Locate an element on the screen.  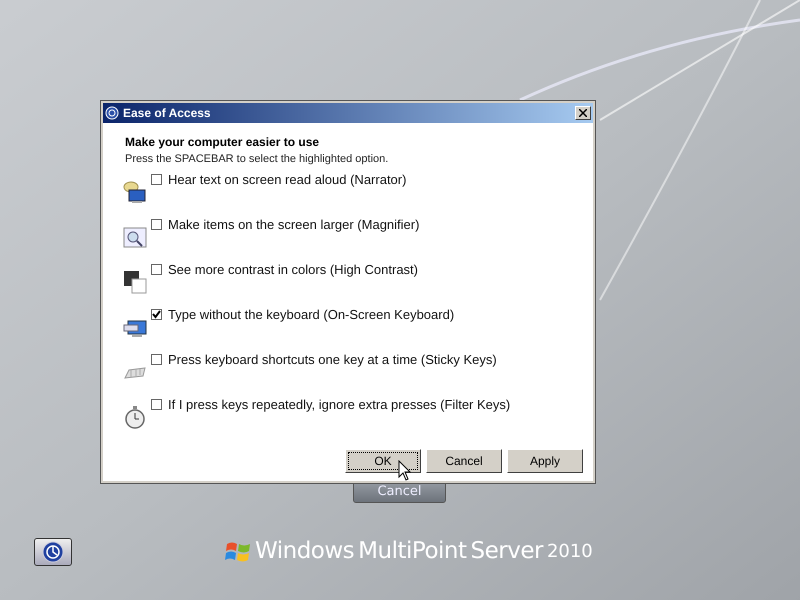
window-title: Ease of Access is located at coordinates (167, 113).